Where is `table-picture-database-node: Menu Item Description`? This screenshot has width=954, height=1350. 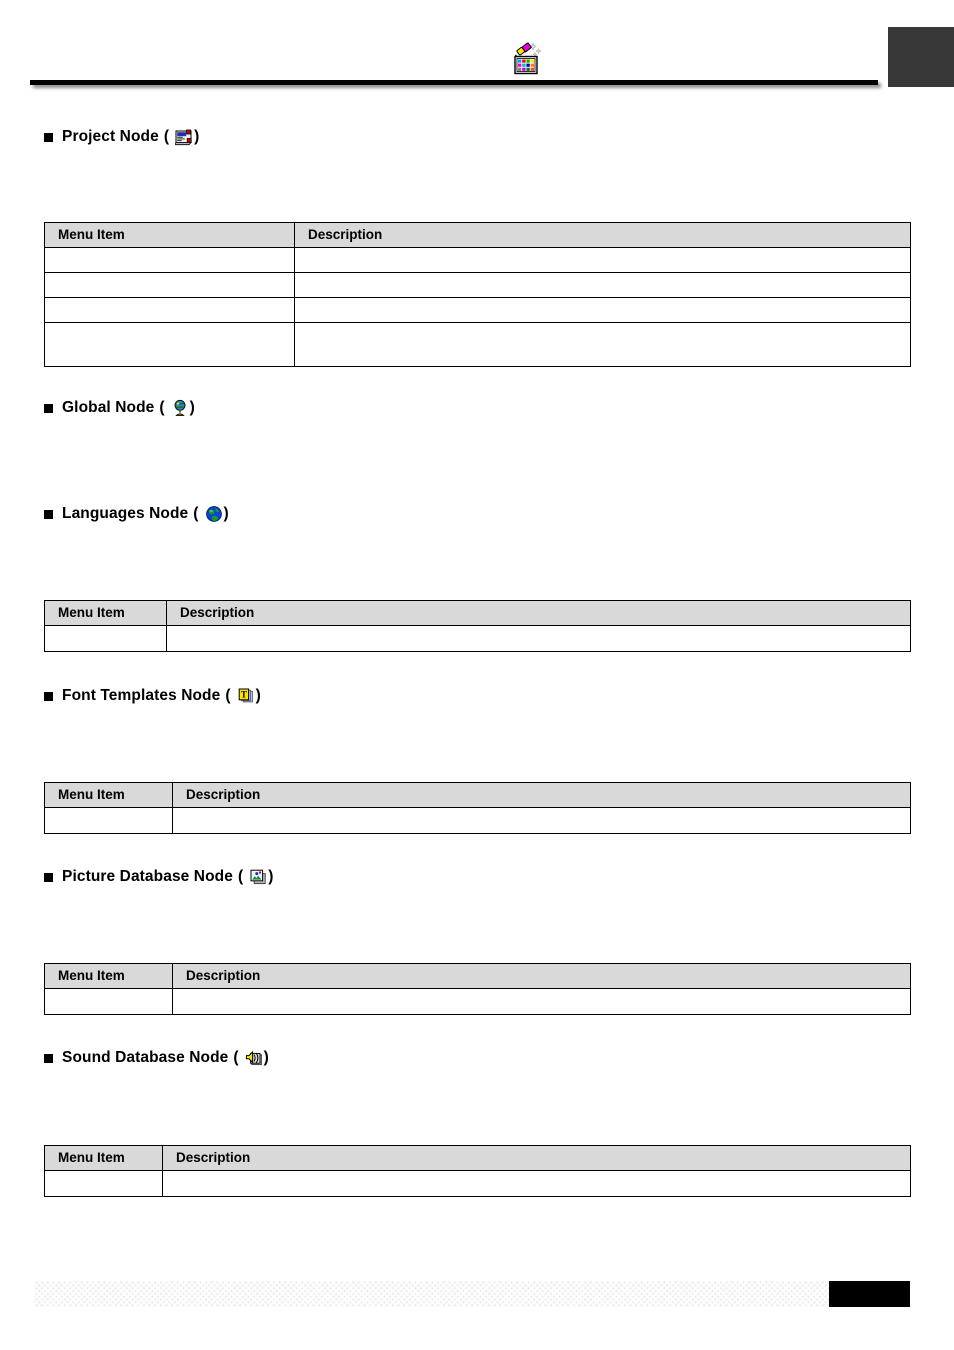 table-picture-database-node: Menu Item Description is located at coordinates (477, 989).